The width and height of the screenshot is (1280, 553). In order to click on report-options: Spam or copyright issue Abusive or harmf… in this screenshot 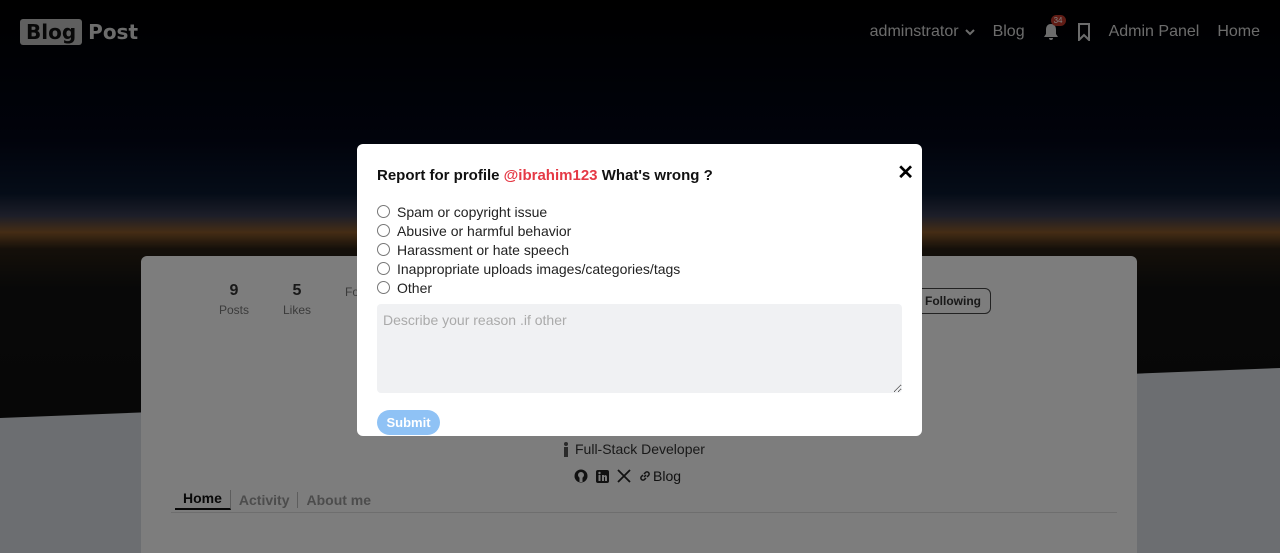, I will do `click(639, 249)`.